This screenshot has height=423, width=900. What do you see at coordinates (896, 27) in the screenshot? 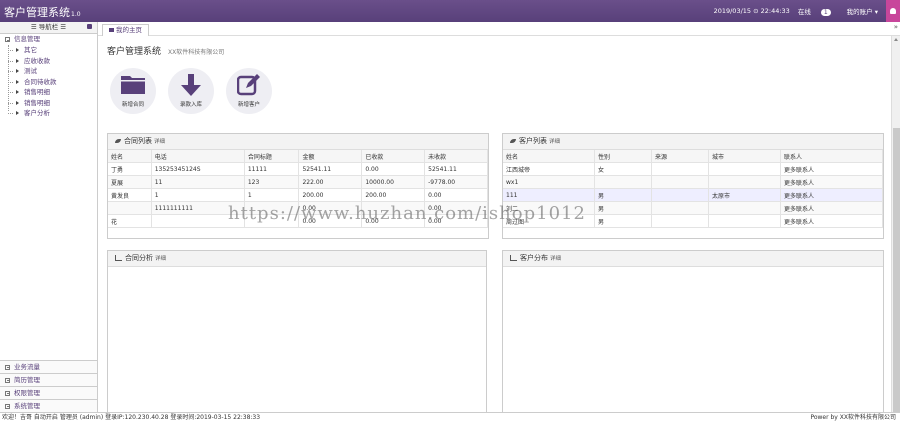
I see `tab-scroll-right-icon: »` at bounding box center [896, 27].